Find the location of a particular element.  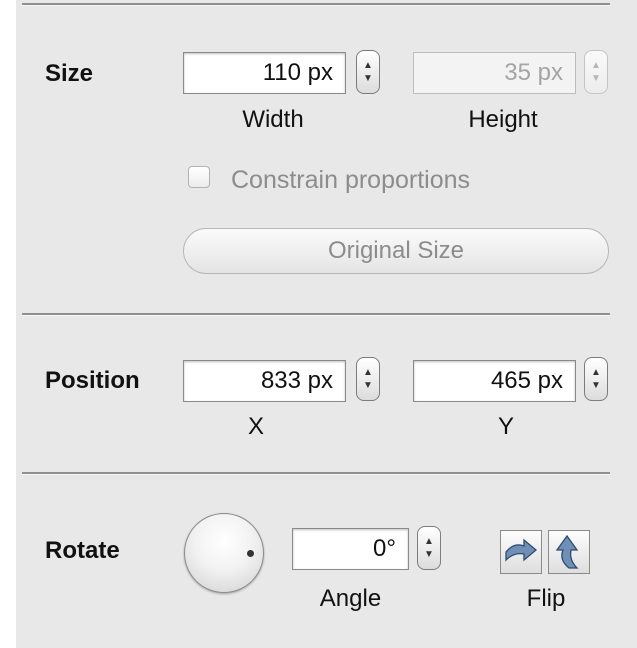

angle-field: 0° is located at coordinates (350, 549).